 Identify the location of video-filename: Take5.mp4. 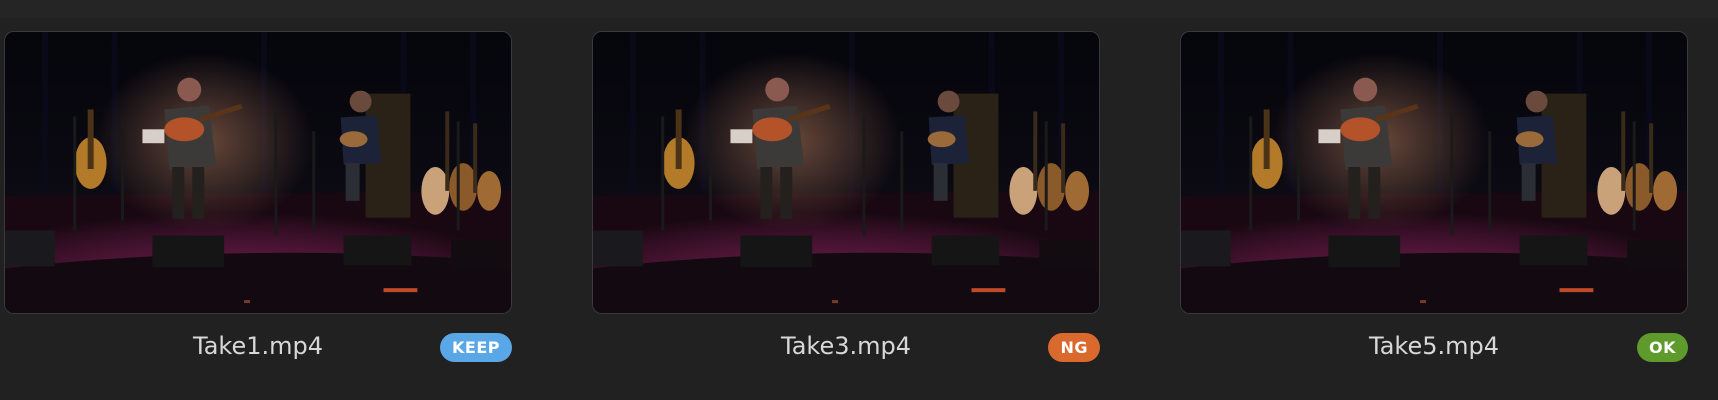
(1434, 346).